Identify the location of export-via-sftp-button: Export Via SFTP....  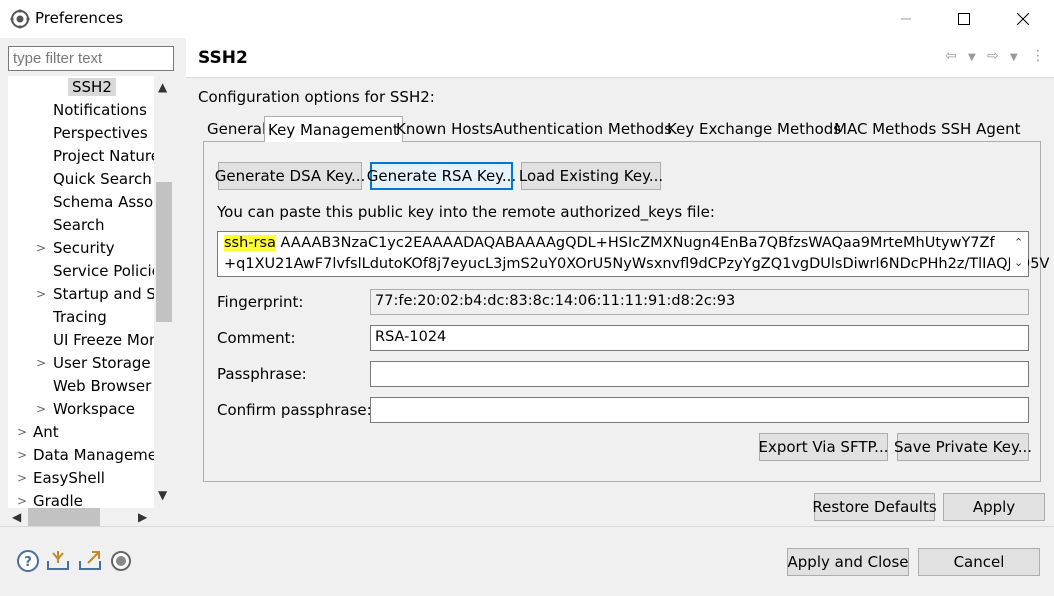
(824, 447).